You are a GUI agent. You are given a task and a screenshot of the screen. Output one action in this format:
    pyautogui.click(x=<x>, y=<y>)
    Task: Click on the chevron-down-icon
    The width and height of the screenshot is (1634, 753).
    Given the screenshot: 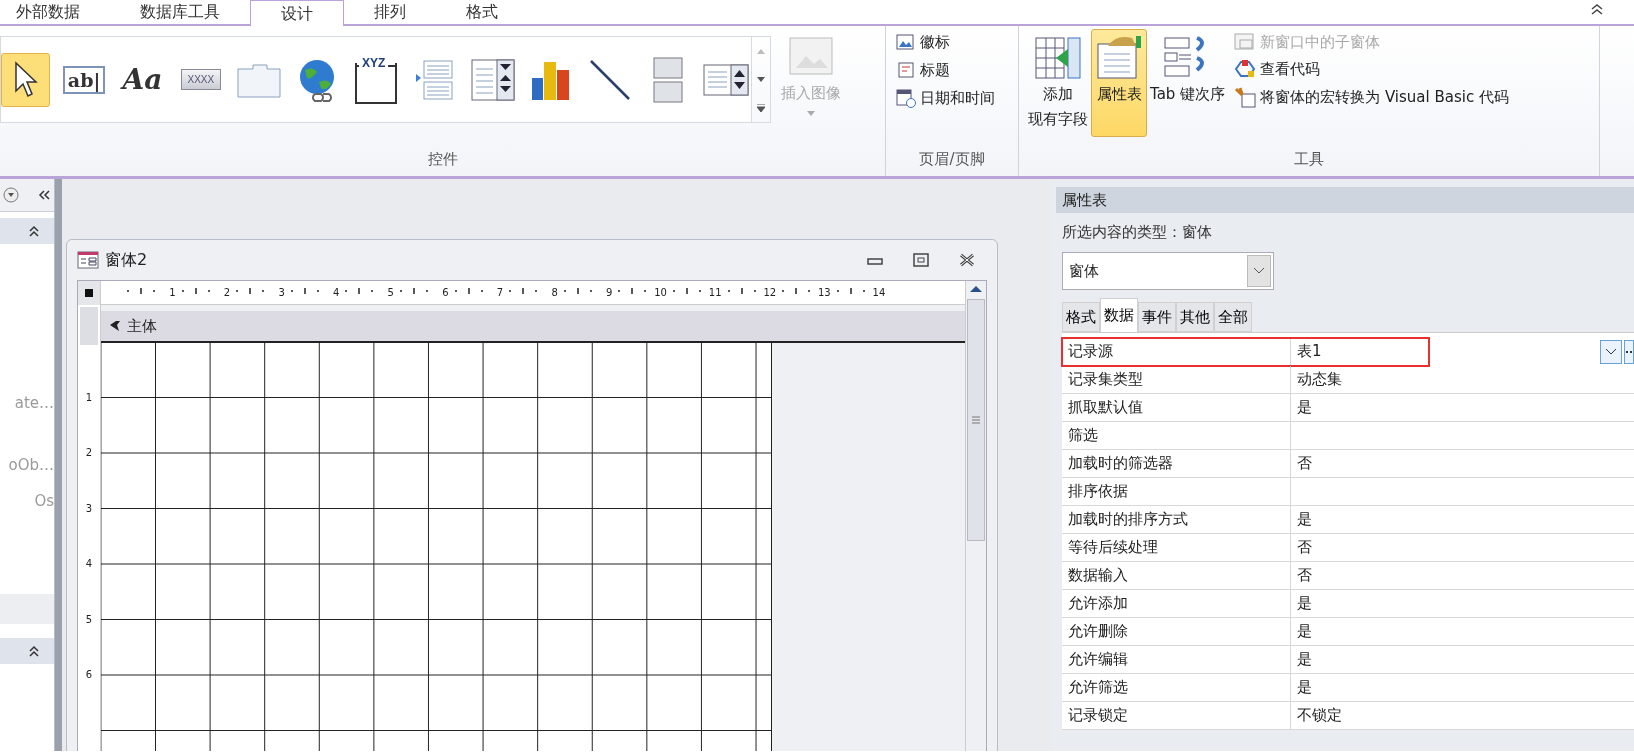 What is the action you would take?
    pyautogui.click(x=1259, y=271)
    